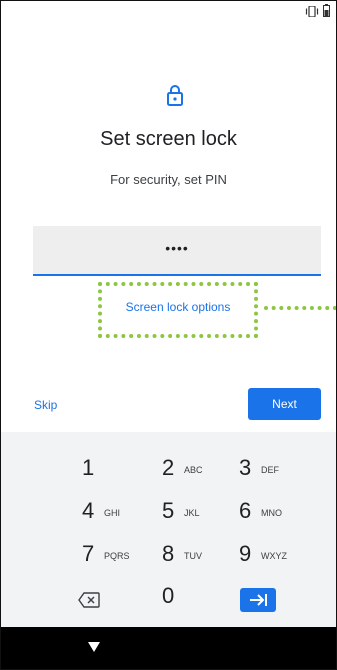 The width and height of the screenshot is (337, 670). Describe the element at coordinates (192, 513) in the screenshot. I see `key-letters: JKL` at that location.